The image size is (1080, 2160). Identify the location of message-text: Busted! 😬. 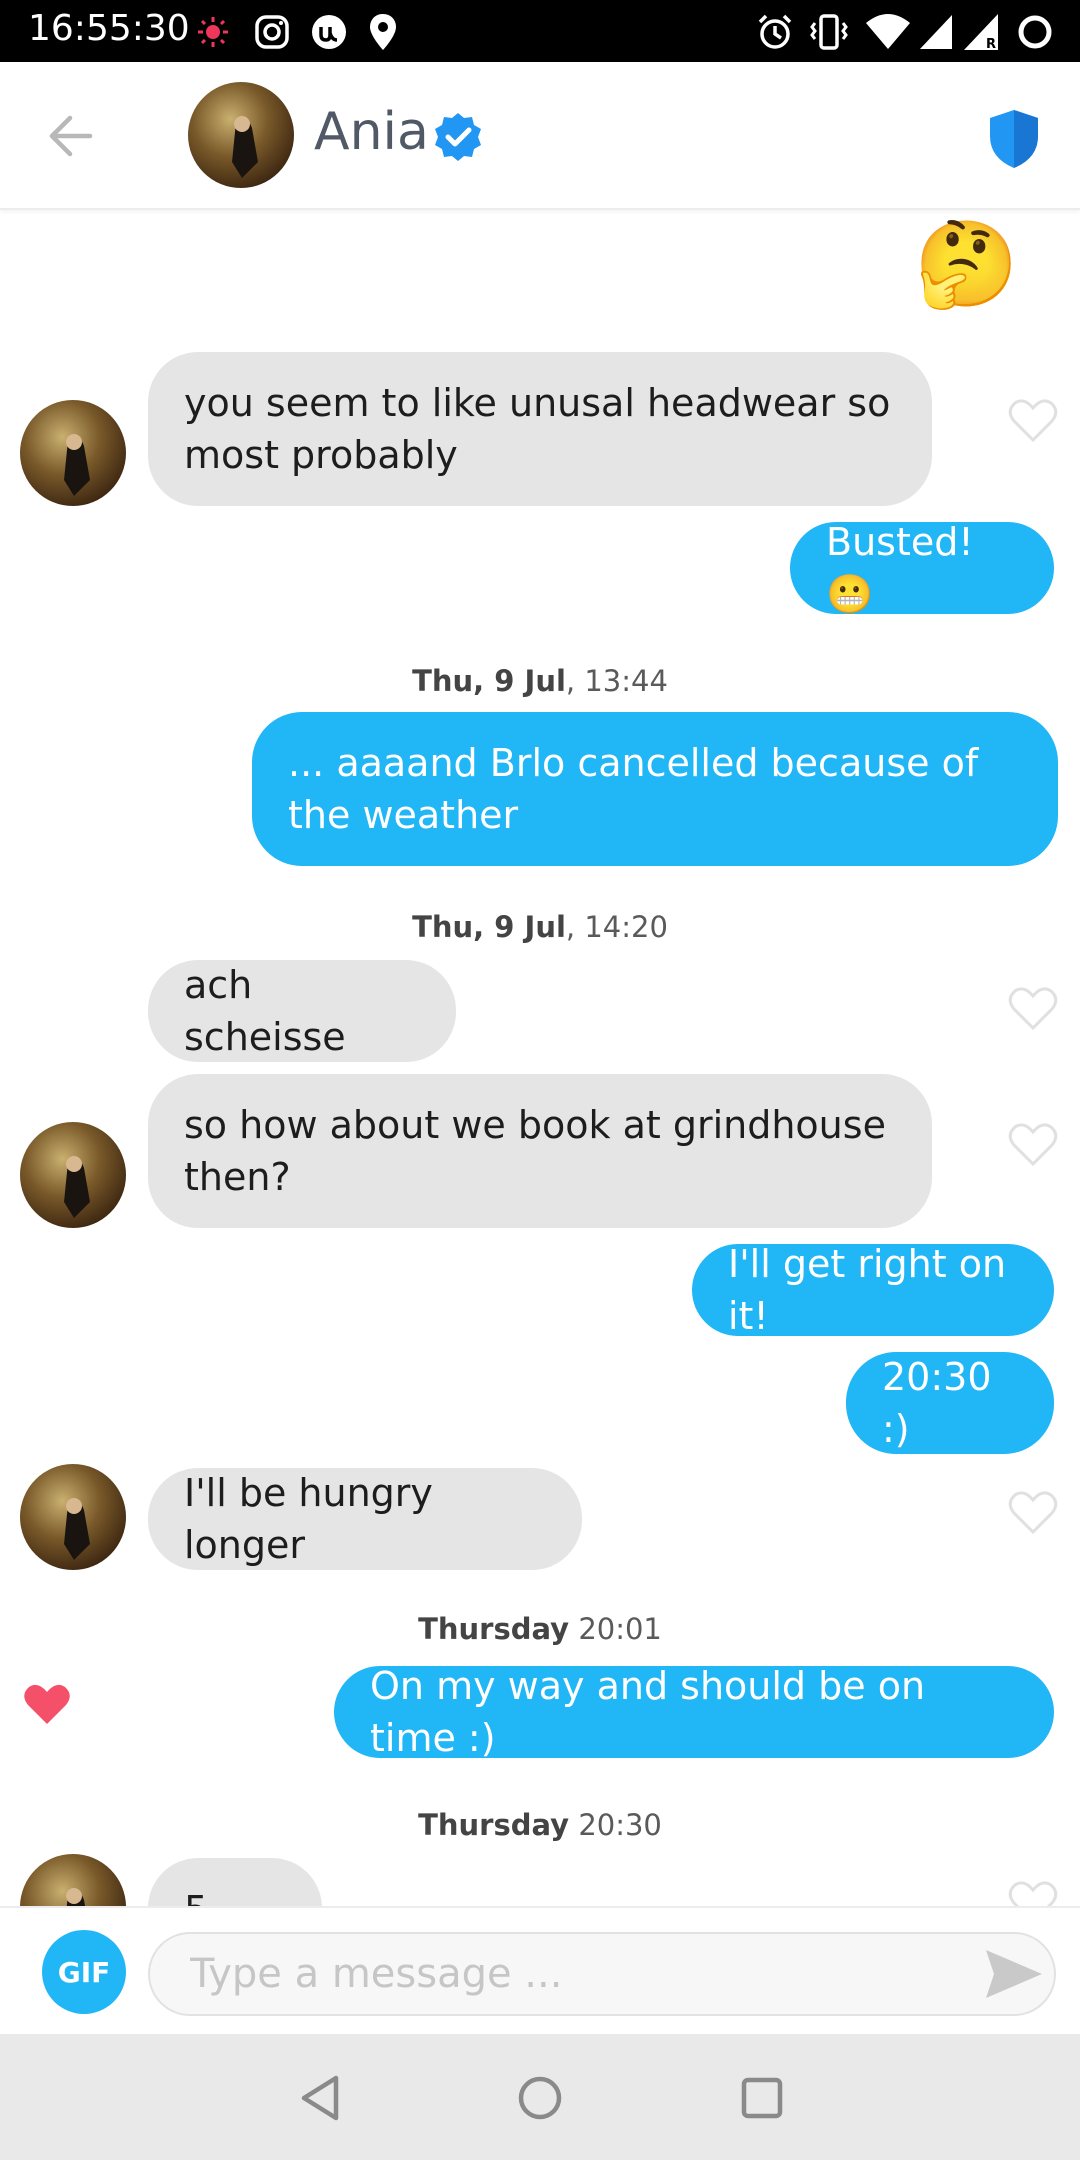
(900, 568).